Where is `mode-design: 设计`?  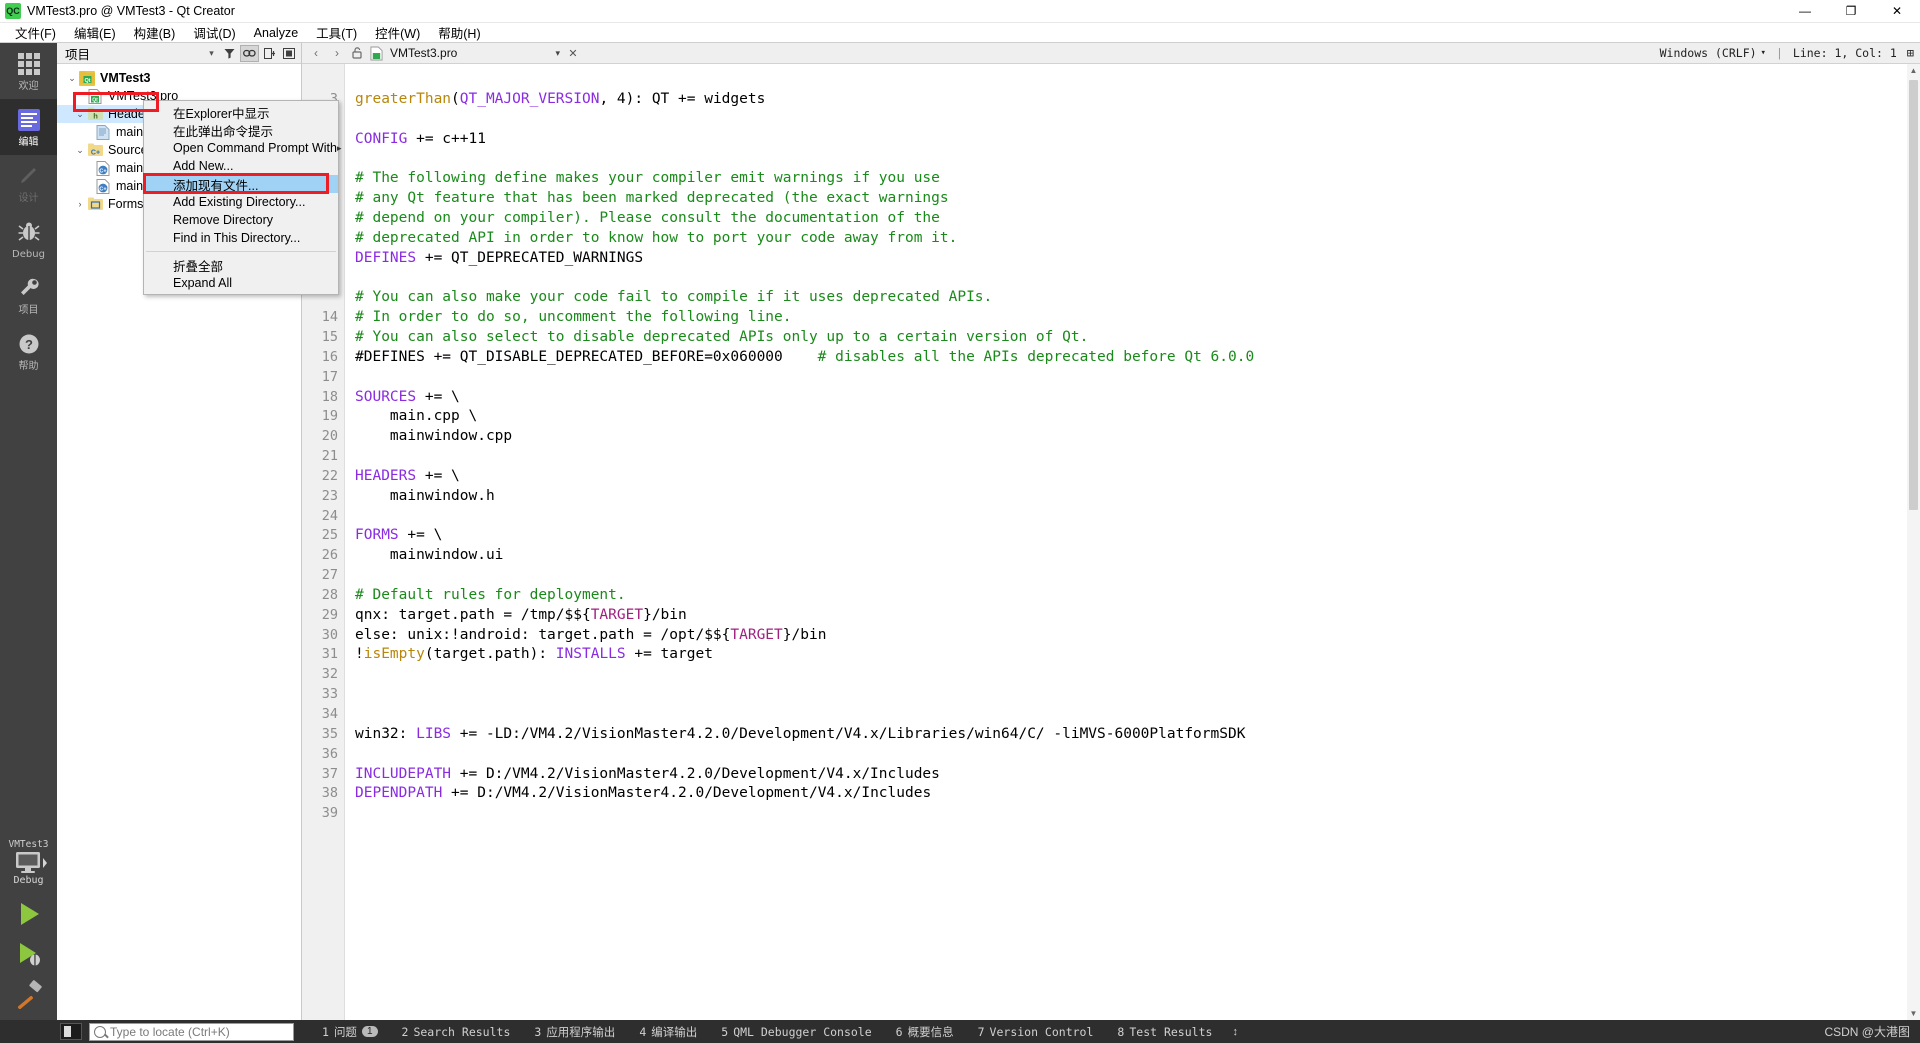
mode-design: 设计 is located at coordinates (28, 183).